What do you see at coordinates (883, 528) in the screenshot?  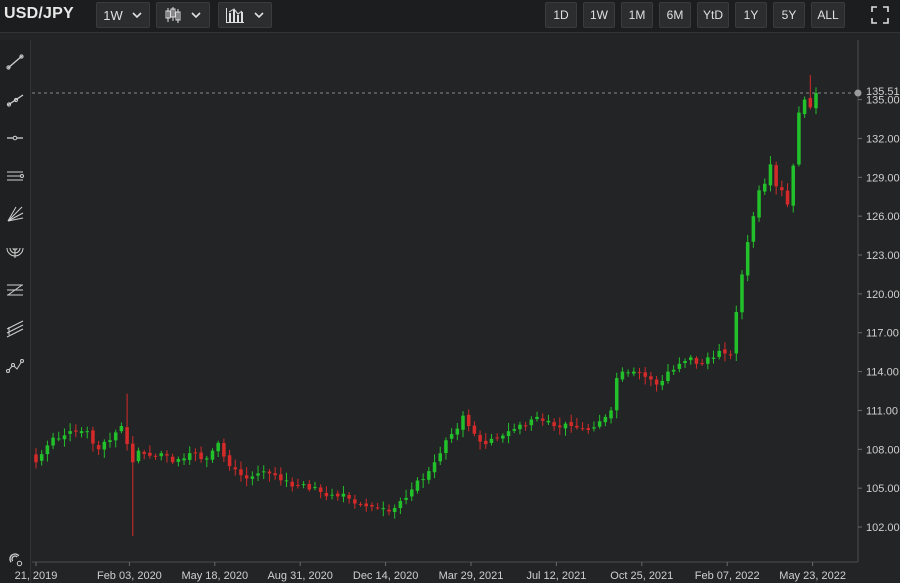 I see `y-tick-label: 102.00` at bounding box center [883, 528].